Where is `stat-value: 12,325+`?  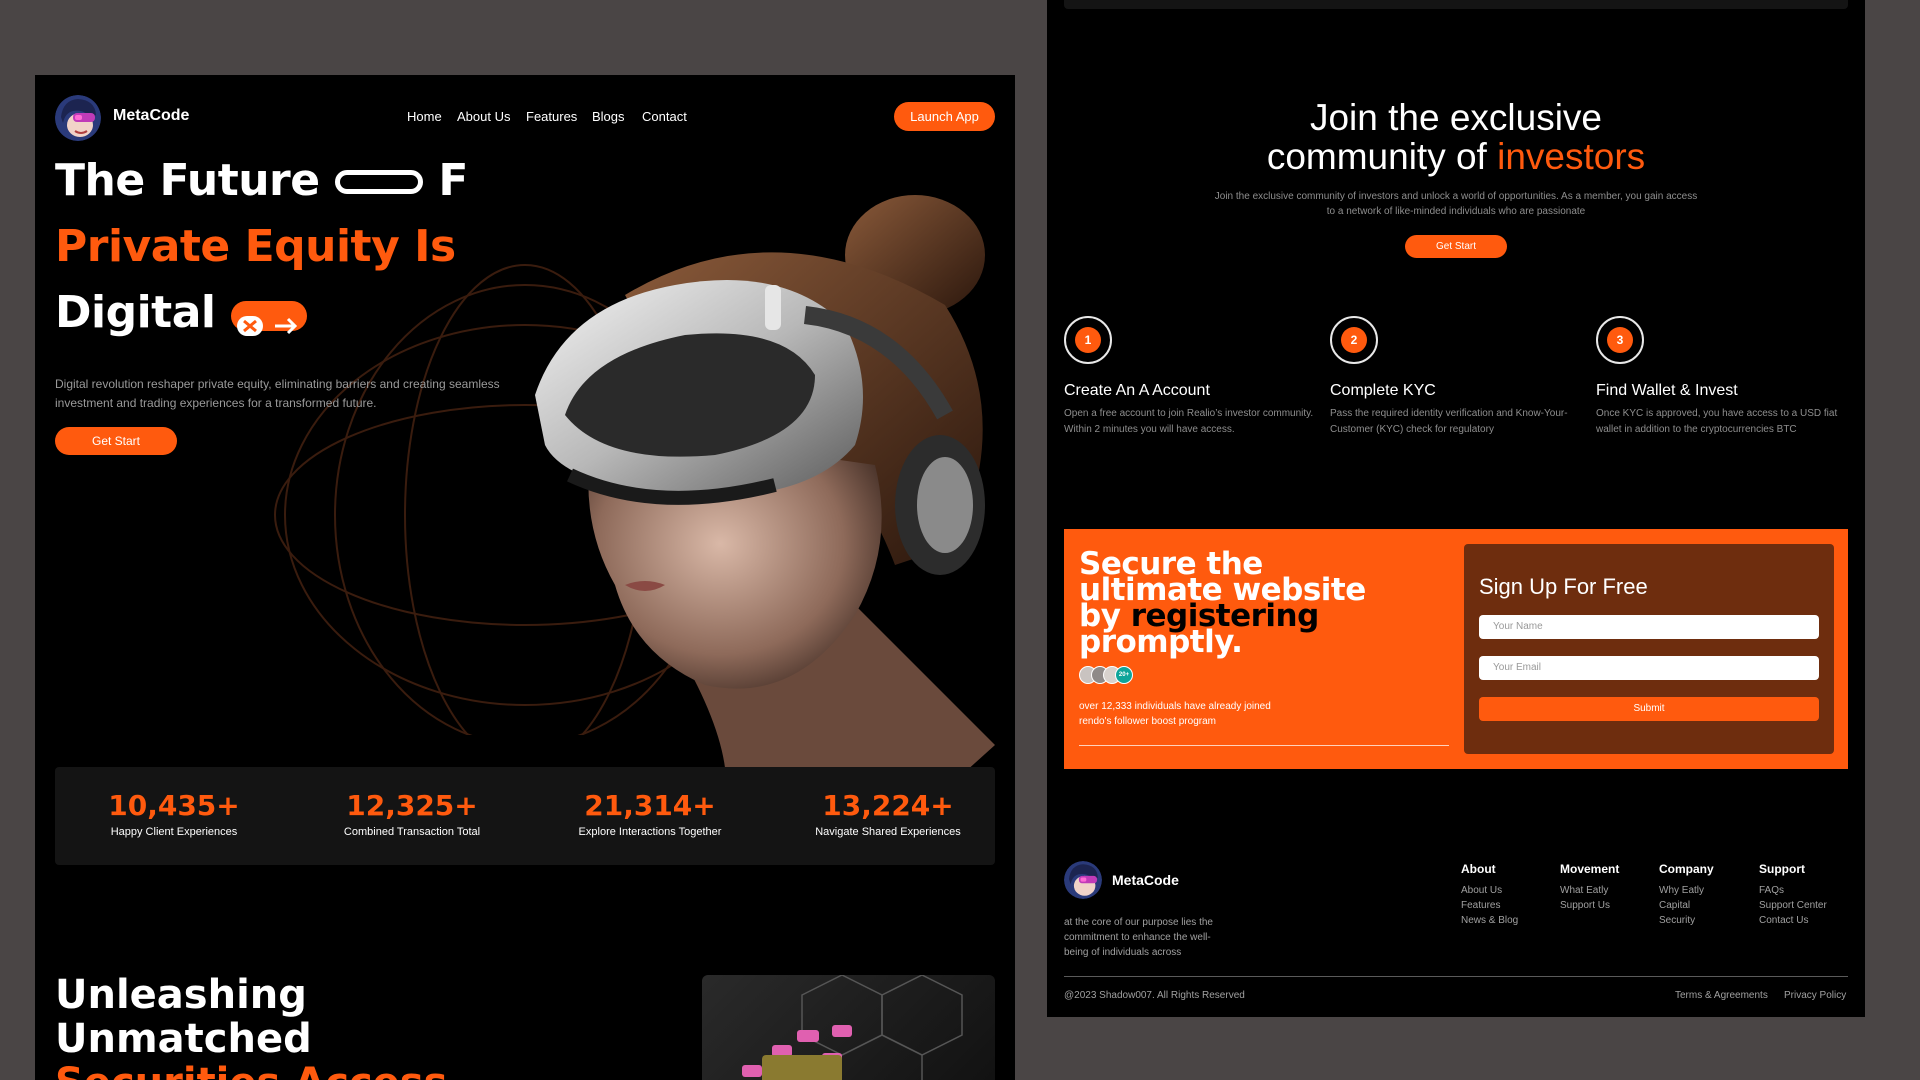
stat-value: 12,325+ is located at coordinates (412, 805).